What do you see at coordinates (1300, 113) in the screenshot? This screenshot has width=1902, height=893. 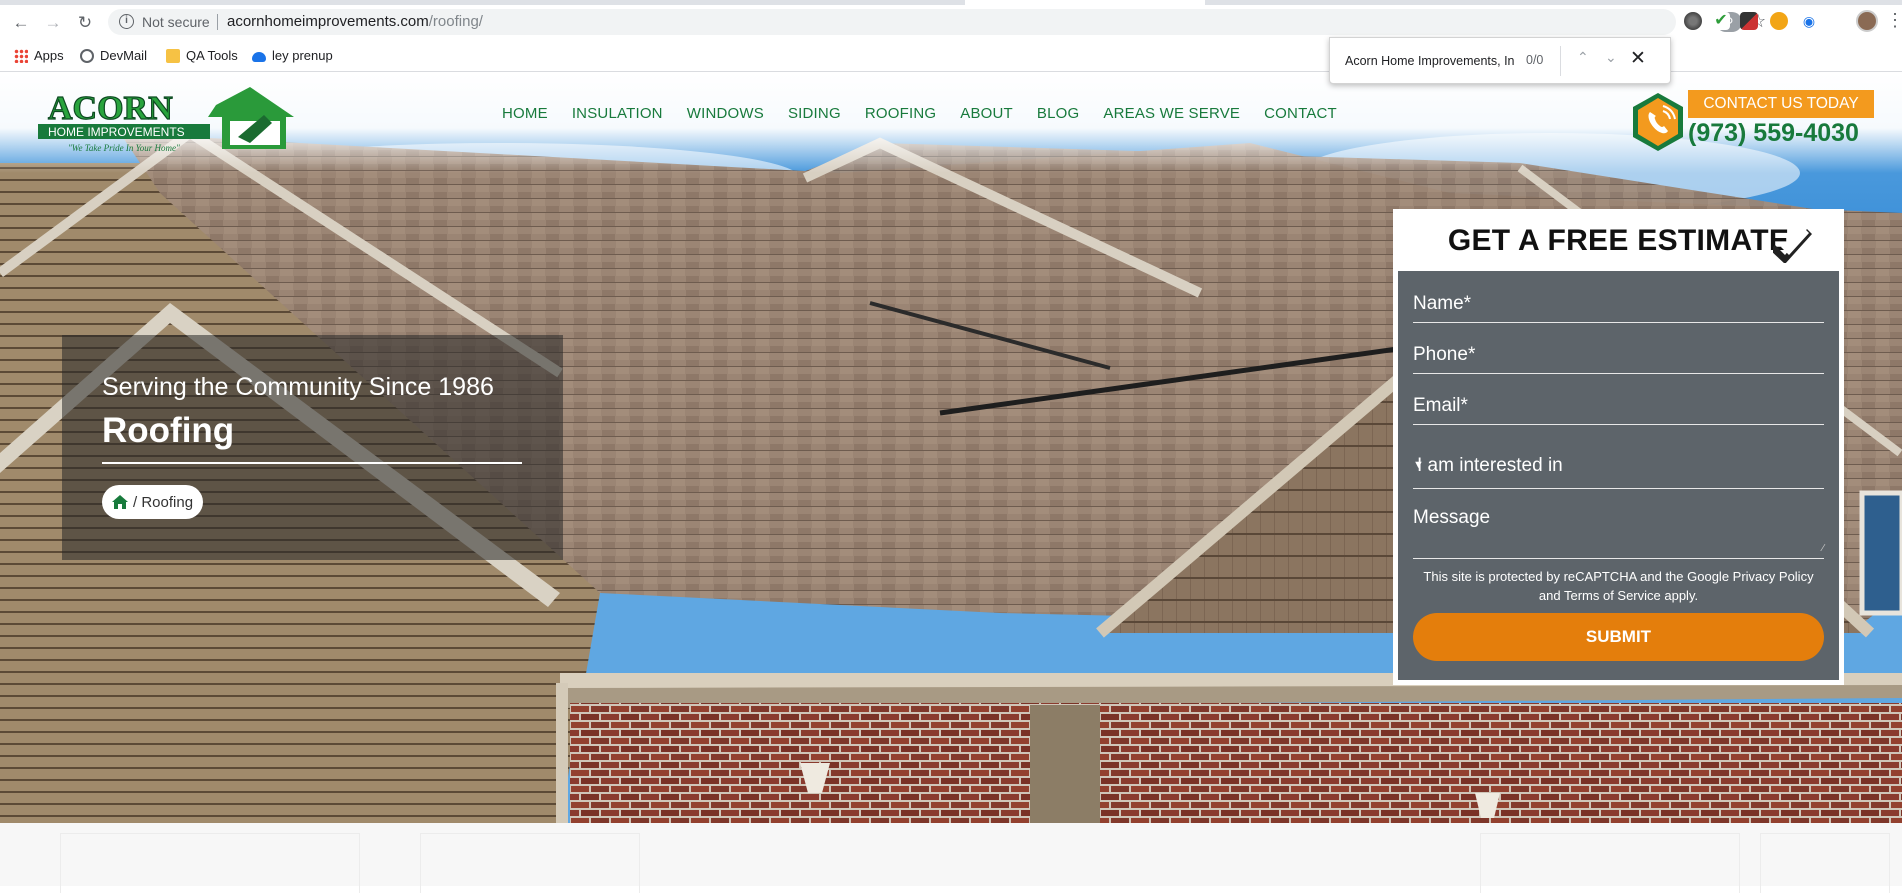 I see `nav-contact: CONTACT` at bounding box center [1300, 113].